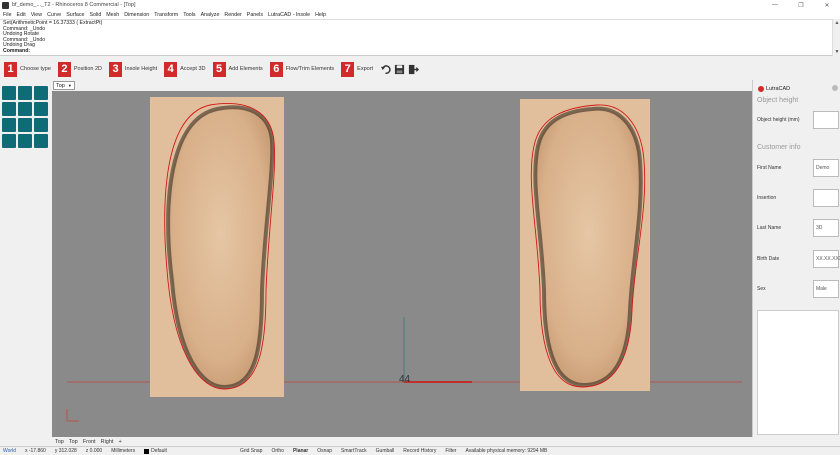 The image size is (840, 455). What do you see at coordinates (9, 93) in the screenshot?
I see `view-globe-icon` at bounding box center [9, 93].